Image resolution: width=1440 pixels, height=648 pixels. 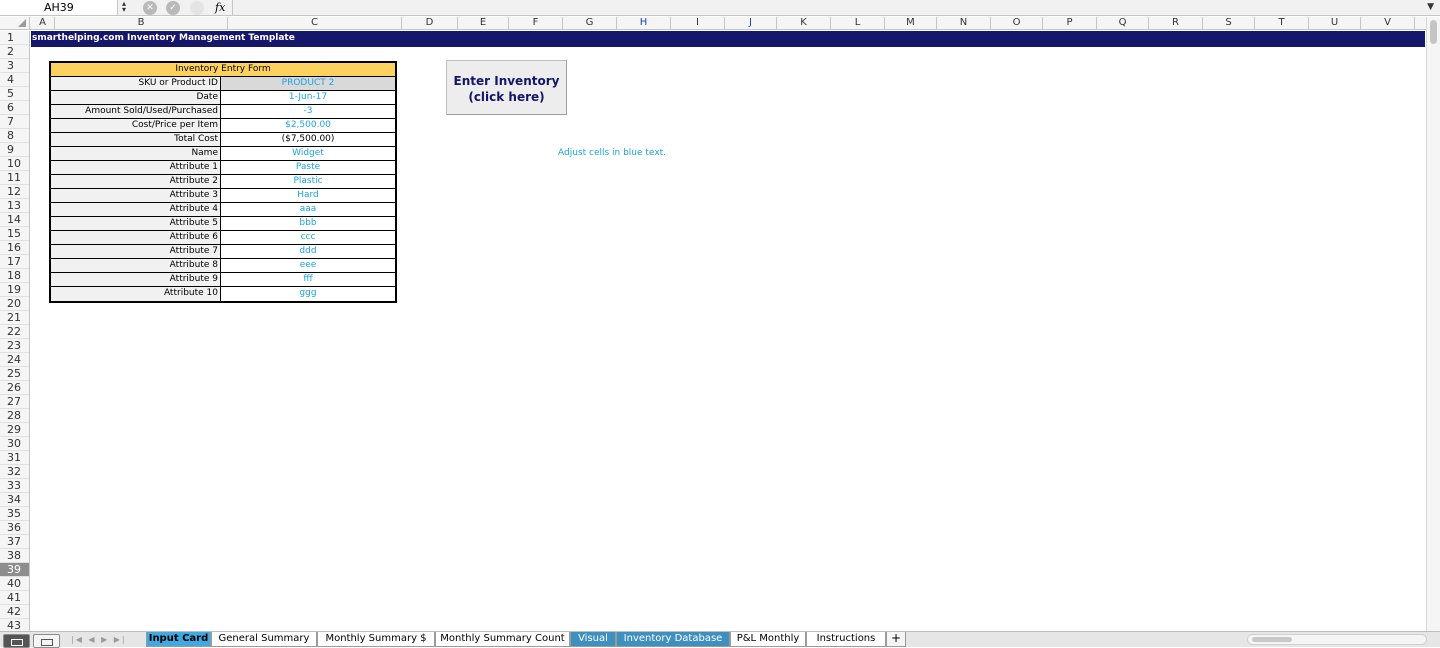 What do you see at coordinates (1123, 23) in the screenshot?
I see `column-header-q: Q` at bounding box center [1123, 23].